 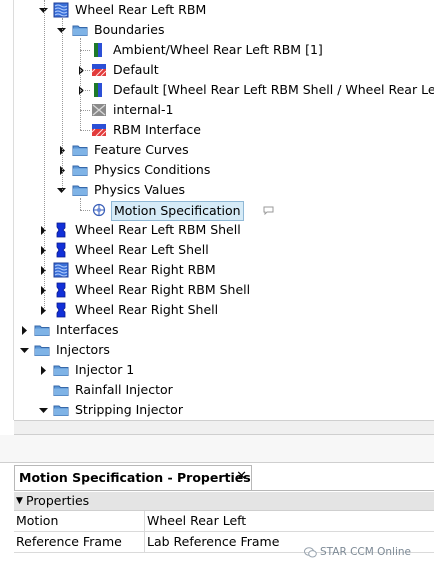 I want to click on properties-category-label: Properties, so click(x=58, y=500).